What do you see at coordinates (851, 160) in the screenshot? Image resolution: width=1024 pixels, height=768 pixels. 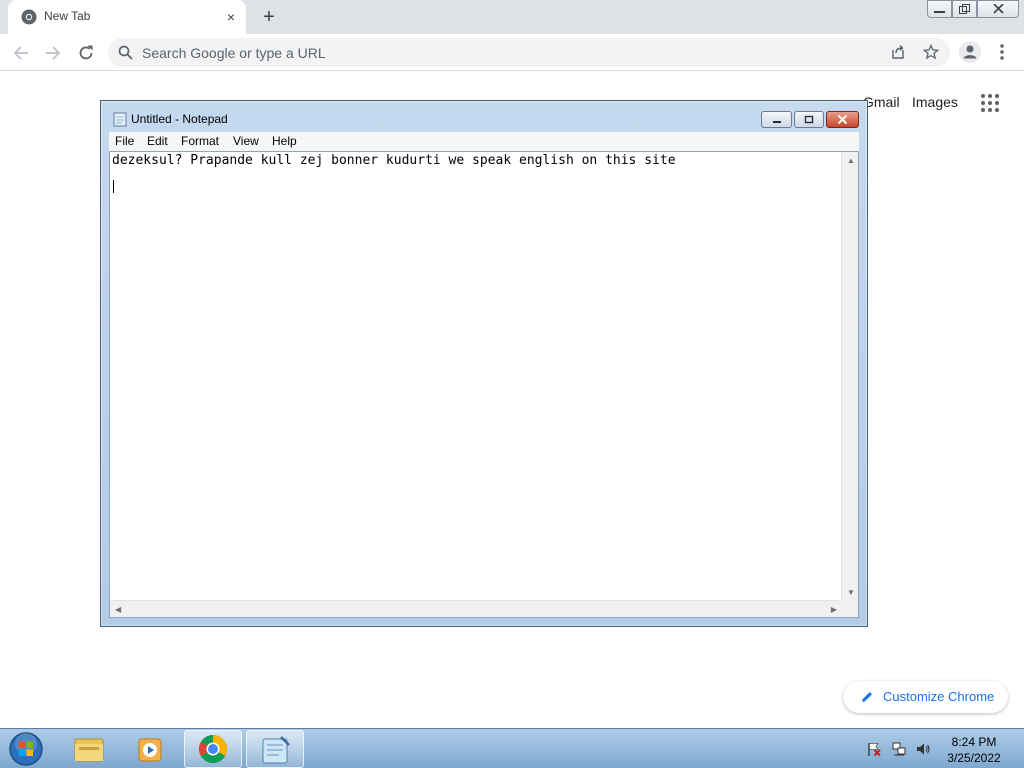 I see `scroll-up-arrow-icon: ▲` at bounding box center [851, 160].